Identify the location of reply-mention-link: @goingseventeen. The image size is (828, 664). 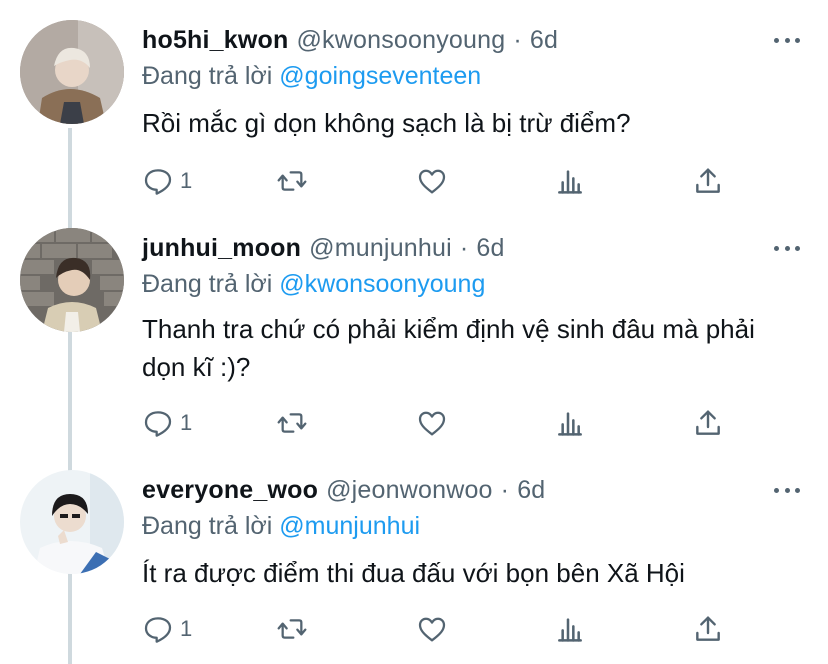
(380, 76).